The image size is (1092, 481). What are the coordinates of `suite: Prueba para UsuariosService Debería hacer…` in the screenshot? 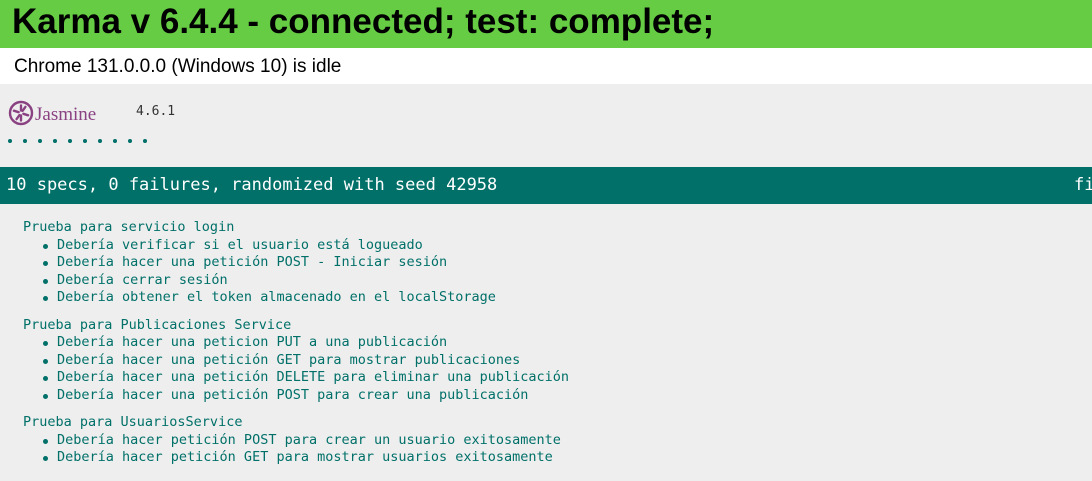 It's located at (553, 440).